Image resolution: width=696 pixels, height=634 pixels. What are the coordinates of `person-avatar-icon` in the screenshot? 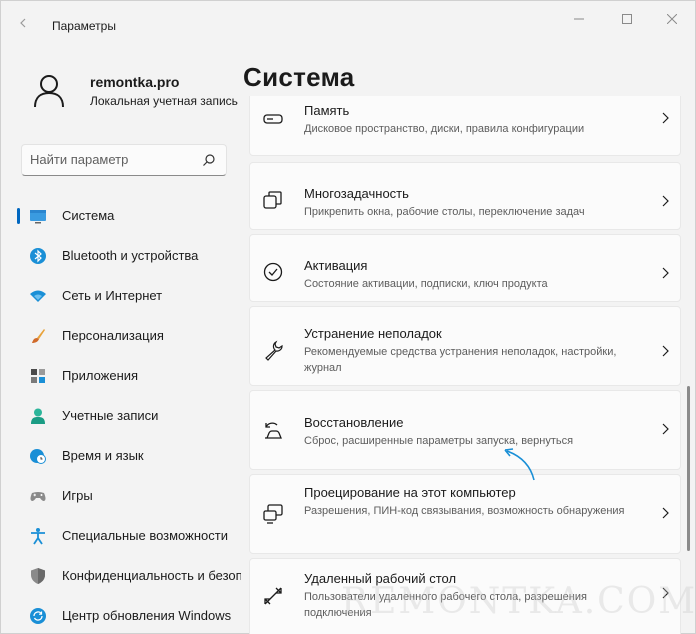 It's located at (49, 91).